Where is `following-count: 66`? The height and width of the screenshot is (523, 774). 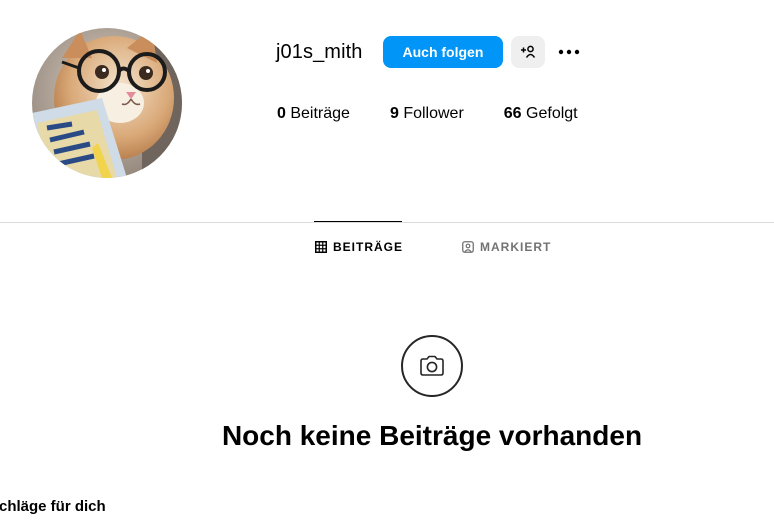 following-count: 66 is located at coordinates (512, 113).